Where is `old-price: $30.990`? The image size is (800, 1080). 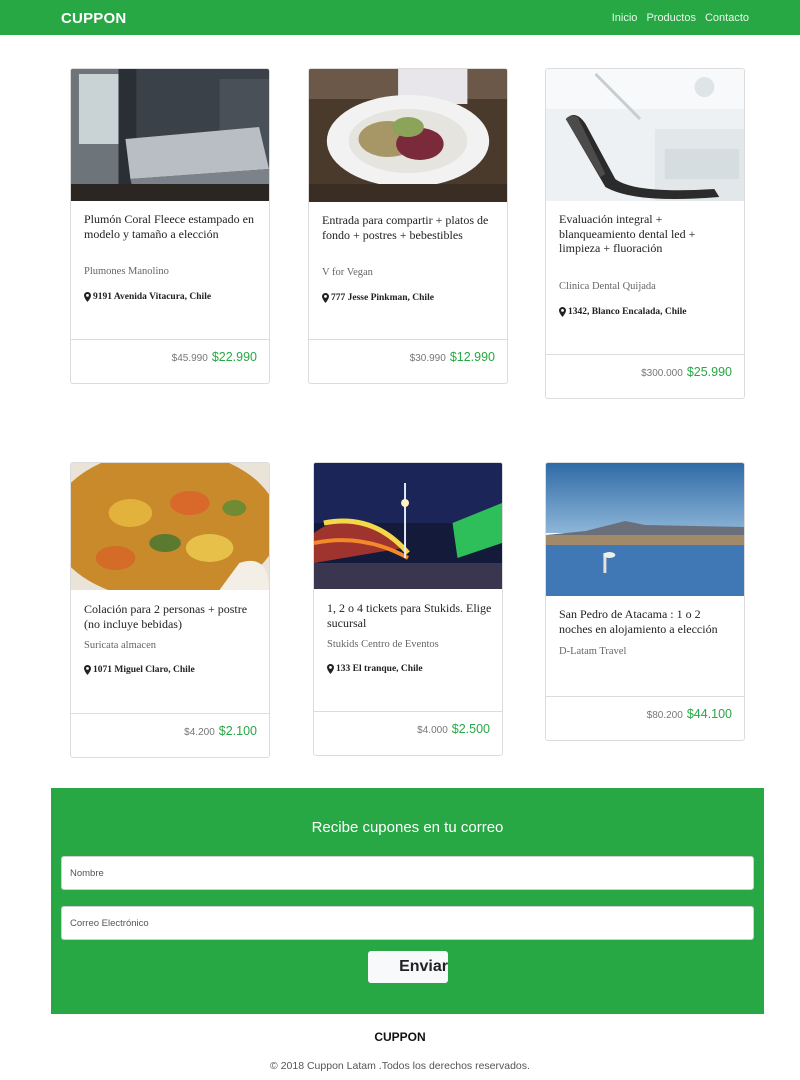 old-price: $30.990 is located at coordinates (427, 358).